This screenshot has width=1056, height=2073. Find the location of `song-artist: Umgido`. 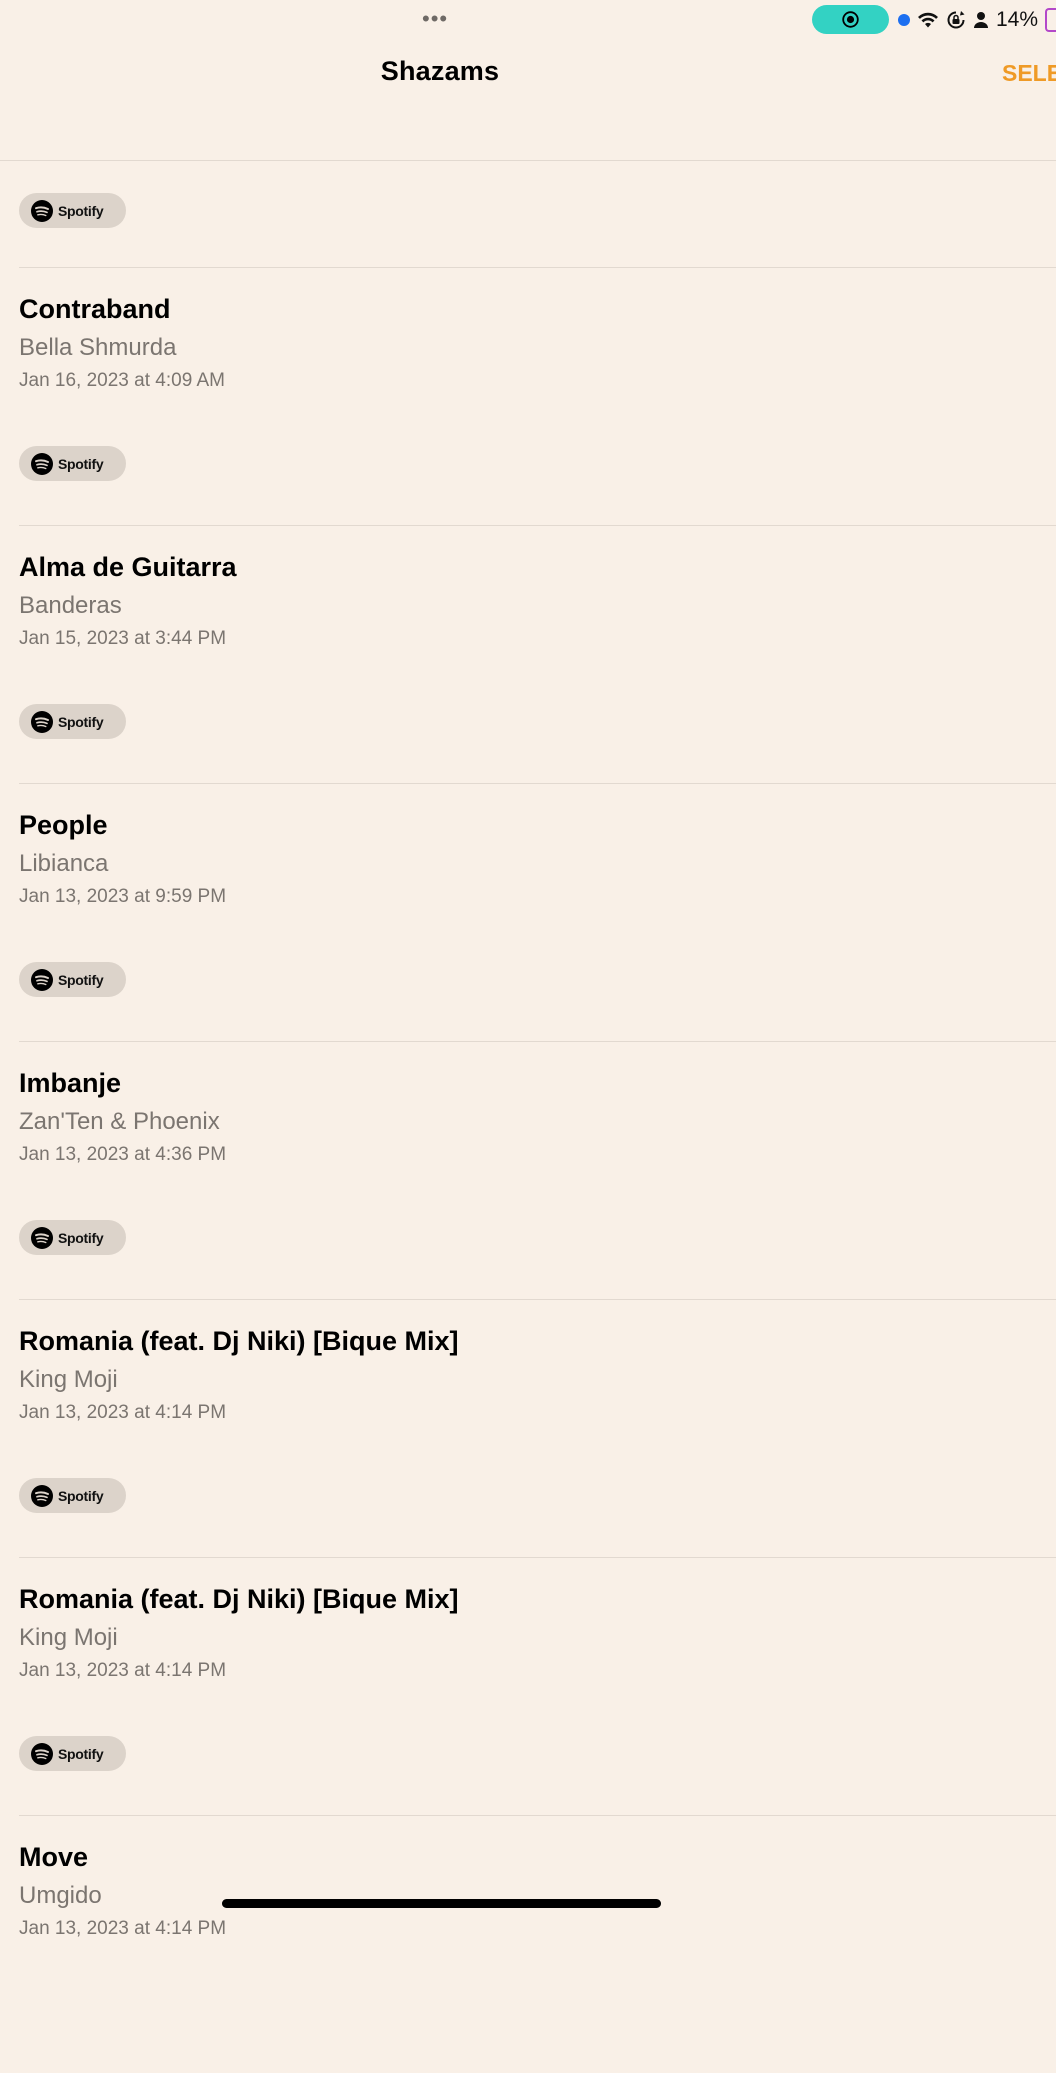

song-artist: Umgido is located at coordinates (60, 1895).